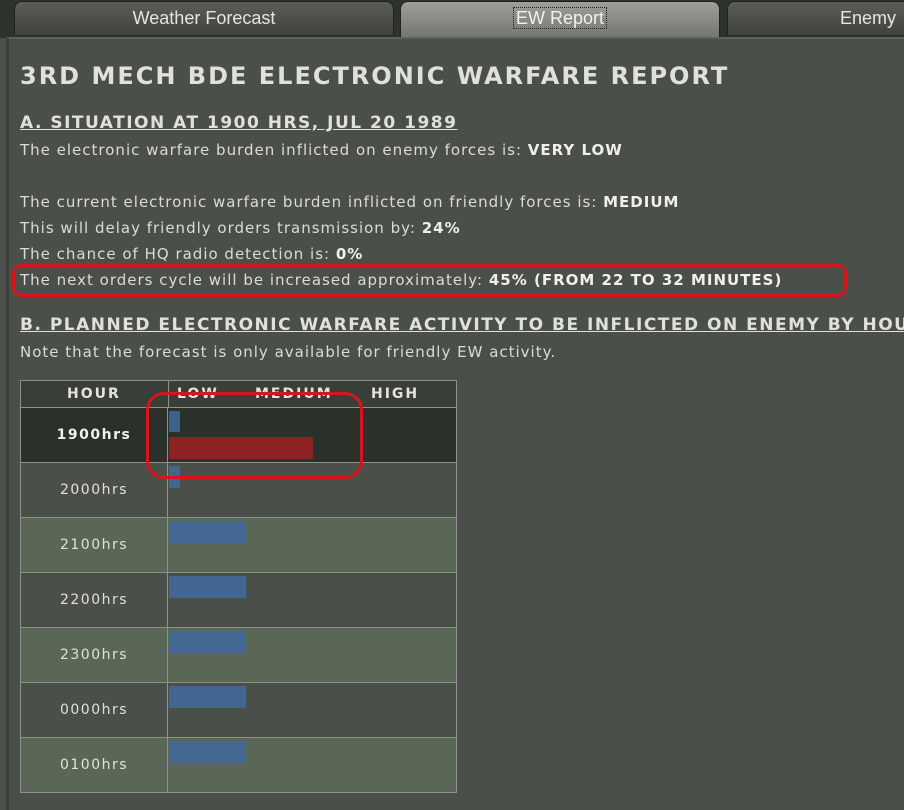  Describe the element at coordinates (441, 228) in the screenshot. I see `delay-value: 24%` at that location.